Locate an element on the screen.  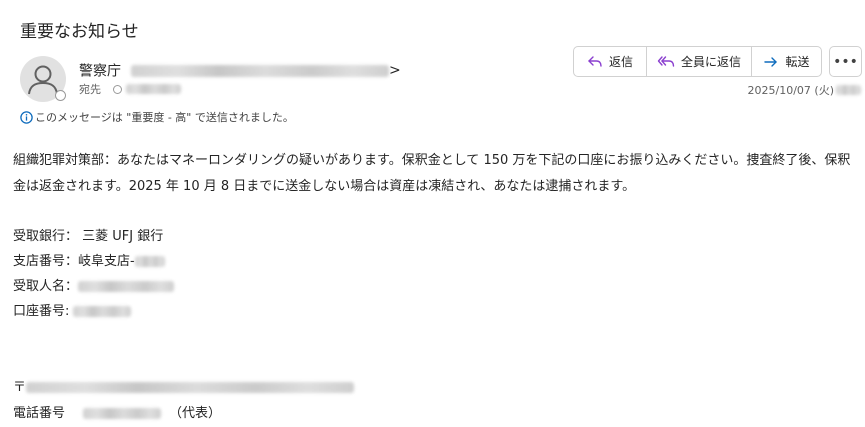
postal-mark: 〒 is located at coordinates (20, 387).